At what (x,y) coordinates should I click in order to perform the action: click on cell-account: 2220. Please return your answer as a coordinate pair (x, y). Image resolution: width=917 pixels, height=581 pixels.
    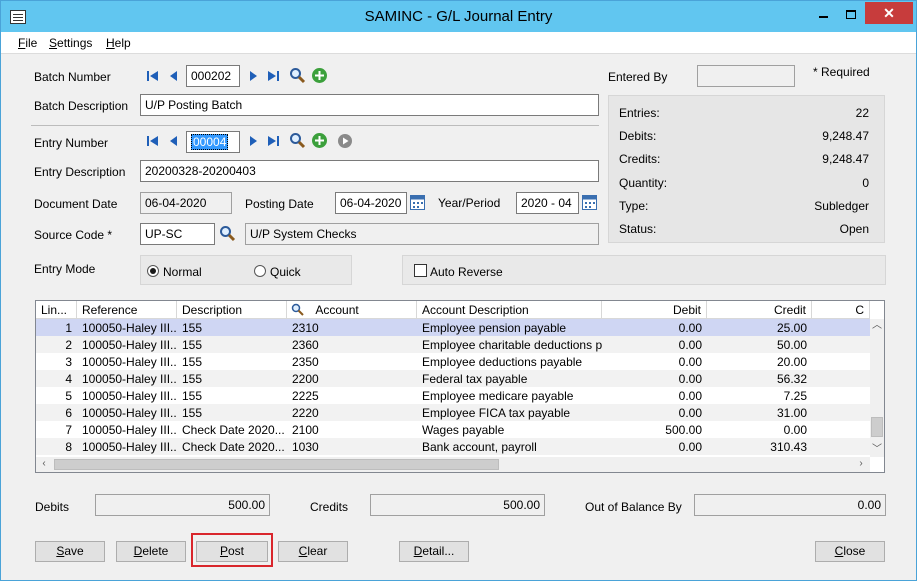
    Looking at the image, I should click on (352, 412).